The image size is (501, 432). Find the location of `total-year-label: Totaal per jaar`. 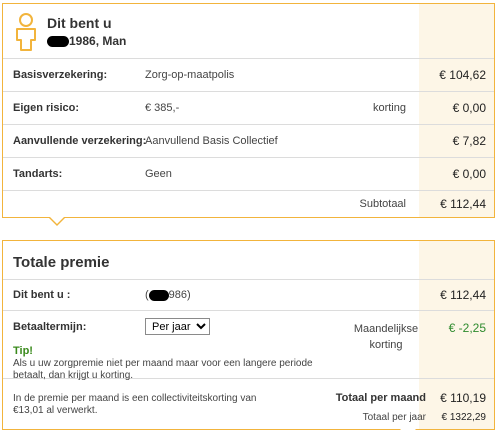

total-year-label: Totaal per jaar is located at coordinates (394, 417).